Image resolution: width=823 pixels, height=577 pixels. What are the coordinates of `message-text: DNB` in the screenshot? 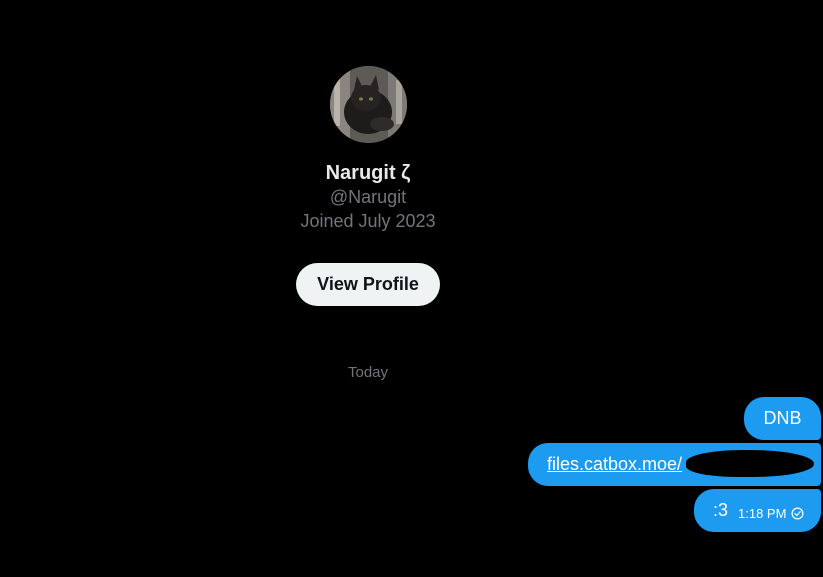 It's located at (782, 418).